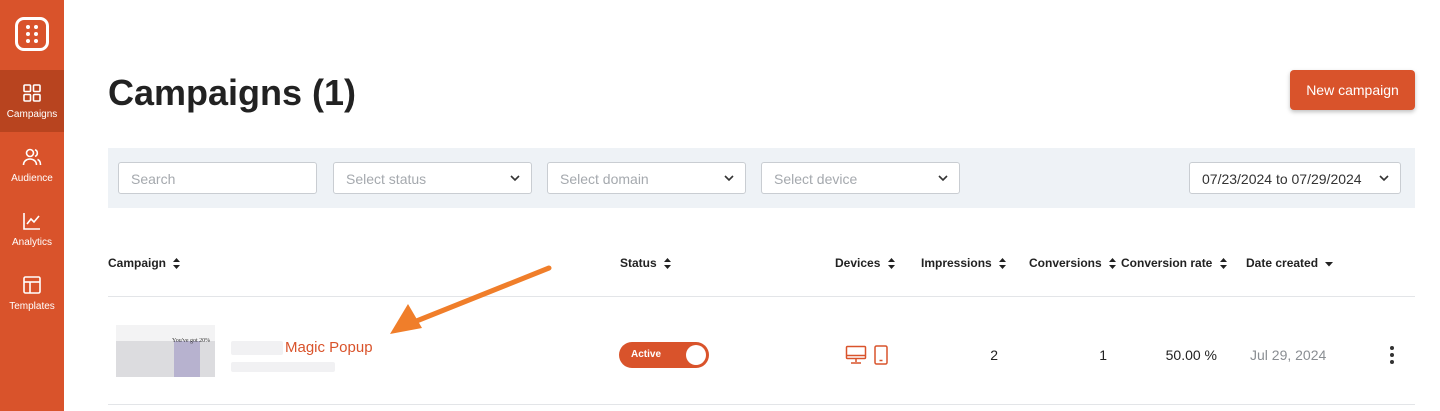 This screenshot has height=411, width=1440. Describe the element at coordinates (432, 178) in the screenshot. I see `status-select: Select status` at that location.